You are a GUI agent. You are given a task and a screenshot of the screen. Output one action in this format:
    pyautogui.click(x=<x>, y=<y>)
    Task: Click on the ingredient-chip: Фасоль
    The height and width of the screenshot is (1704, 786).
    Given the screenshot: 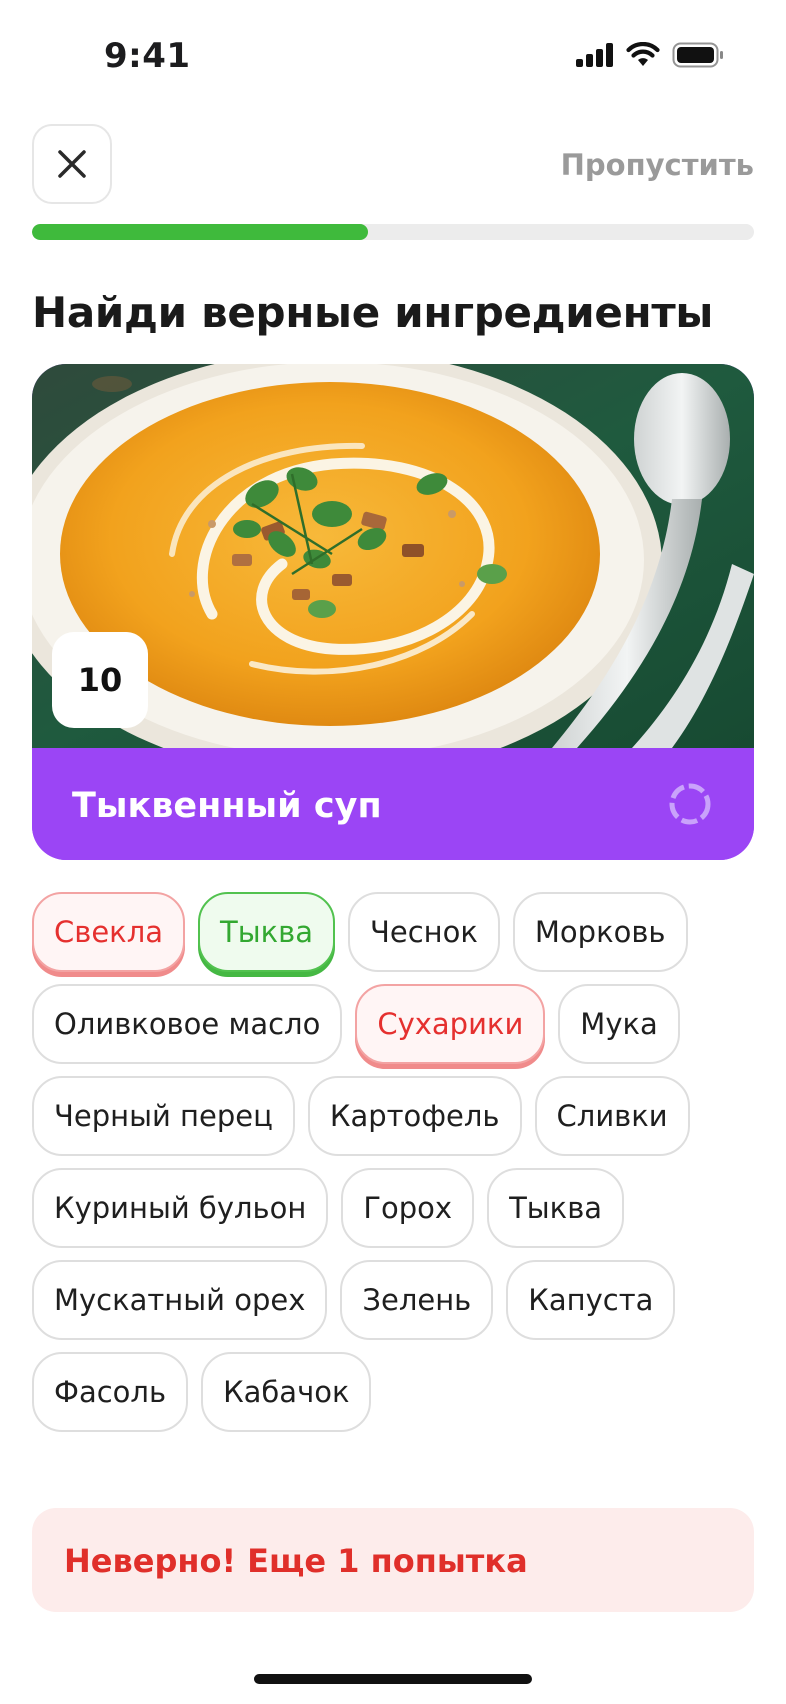 What is the action you would take?
    pyautogui.click(x=110, y=1392)
    